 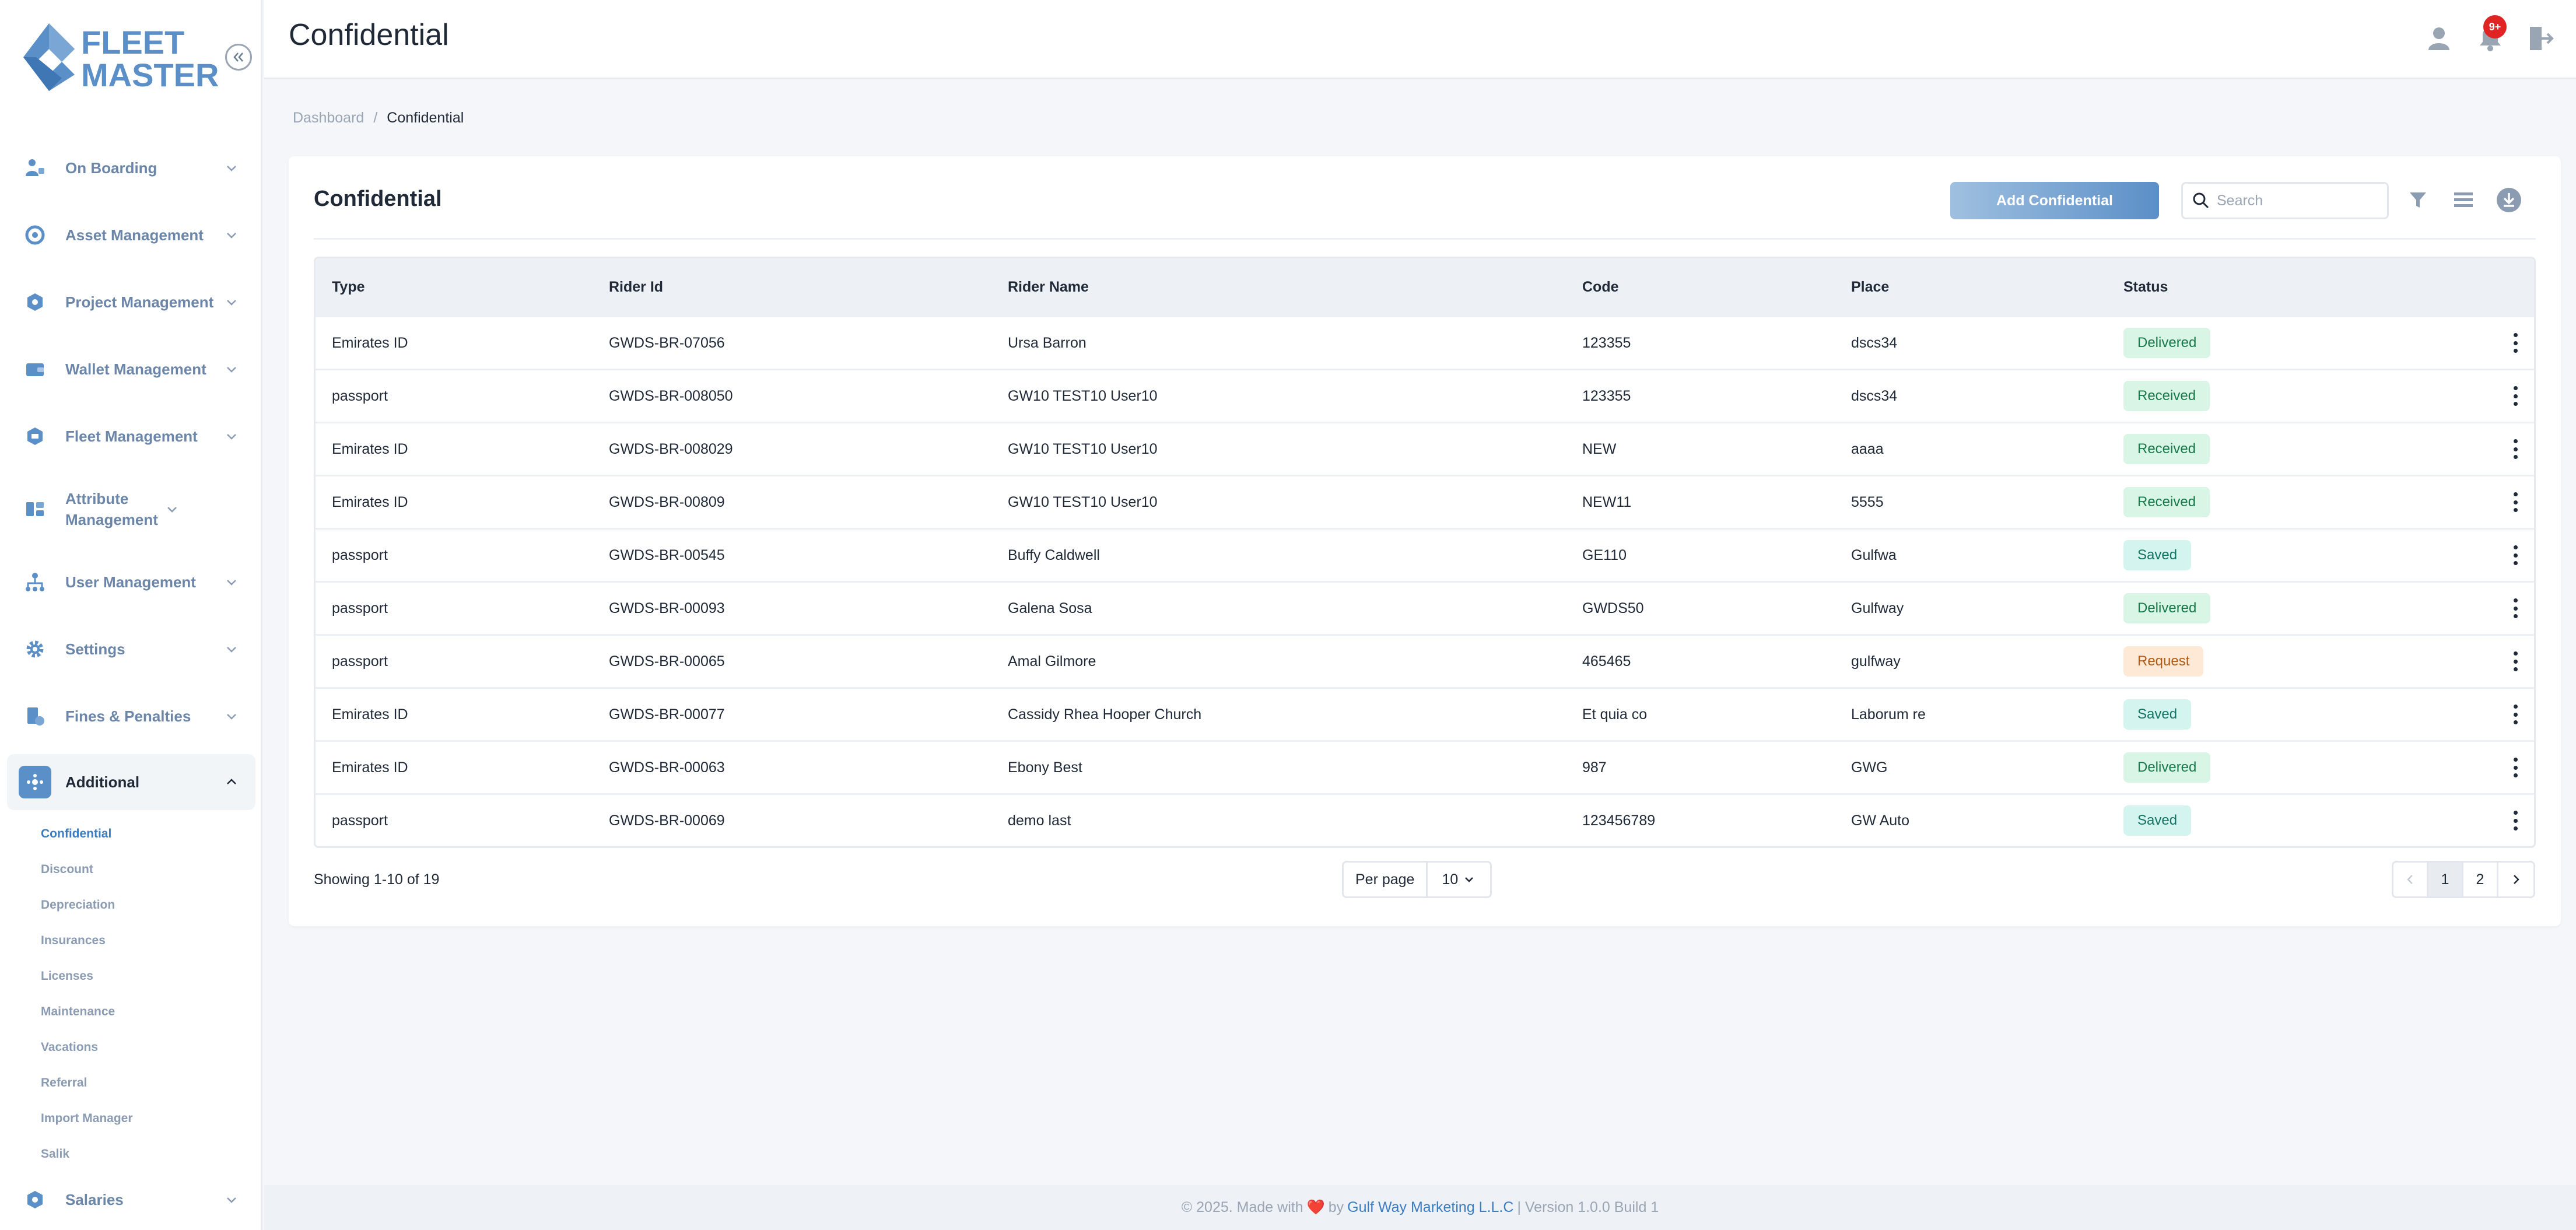 I want to click on column-header-rider-name: Rider Name, so click(x=1048, y=287).